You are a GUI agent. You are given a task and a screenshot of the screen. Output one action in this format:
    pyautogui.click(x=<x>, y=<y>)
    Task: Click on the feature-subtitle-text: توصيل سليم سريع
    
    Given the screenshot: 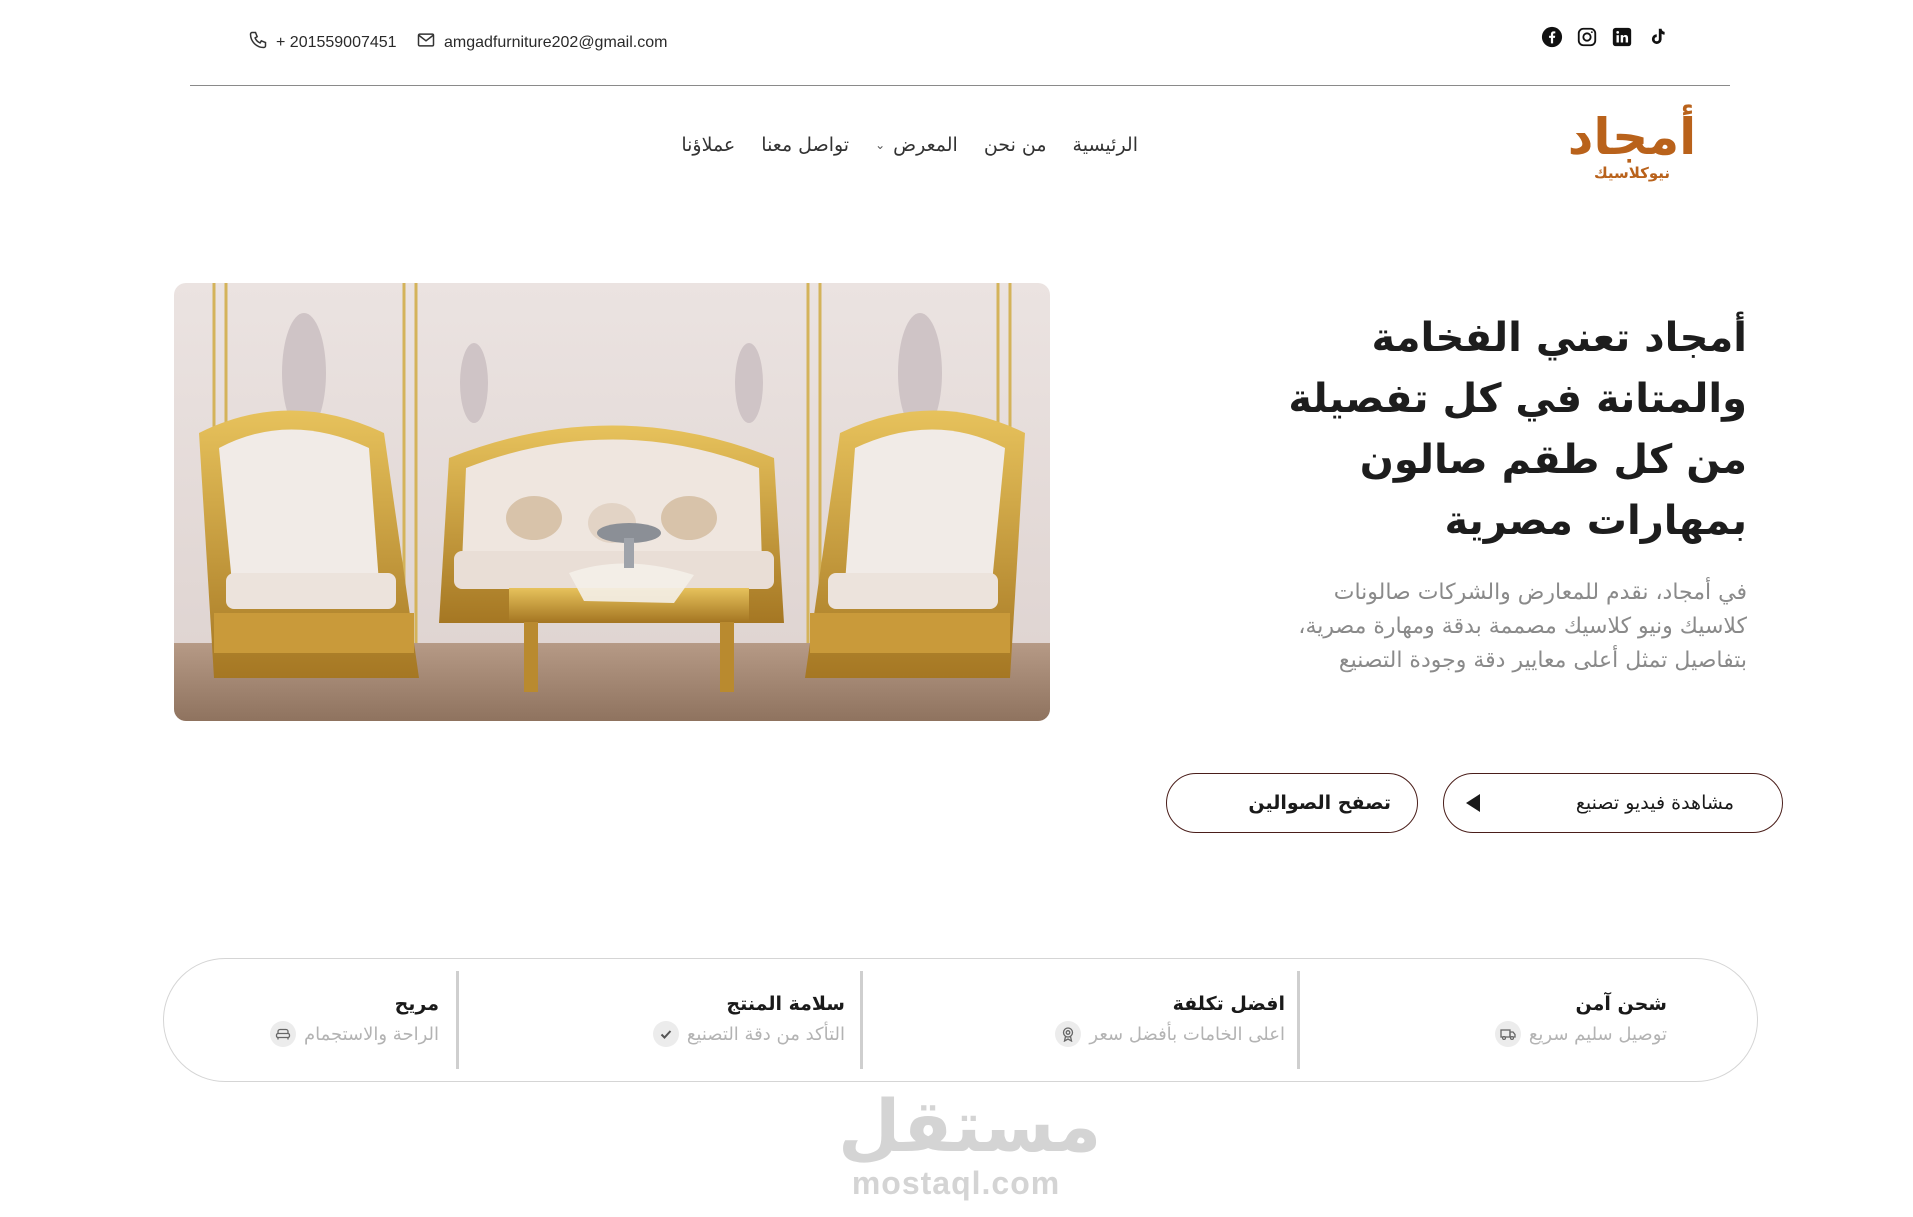 What is the action you would take?
    pyautogui.click(x=1597, y=1034)
    